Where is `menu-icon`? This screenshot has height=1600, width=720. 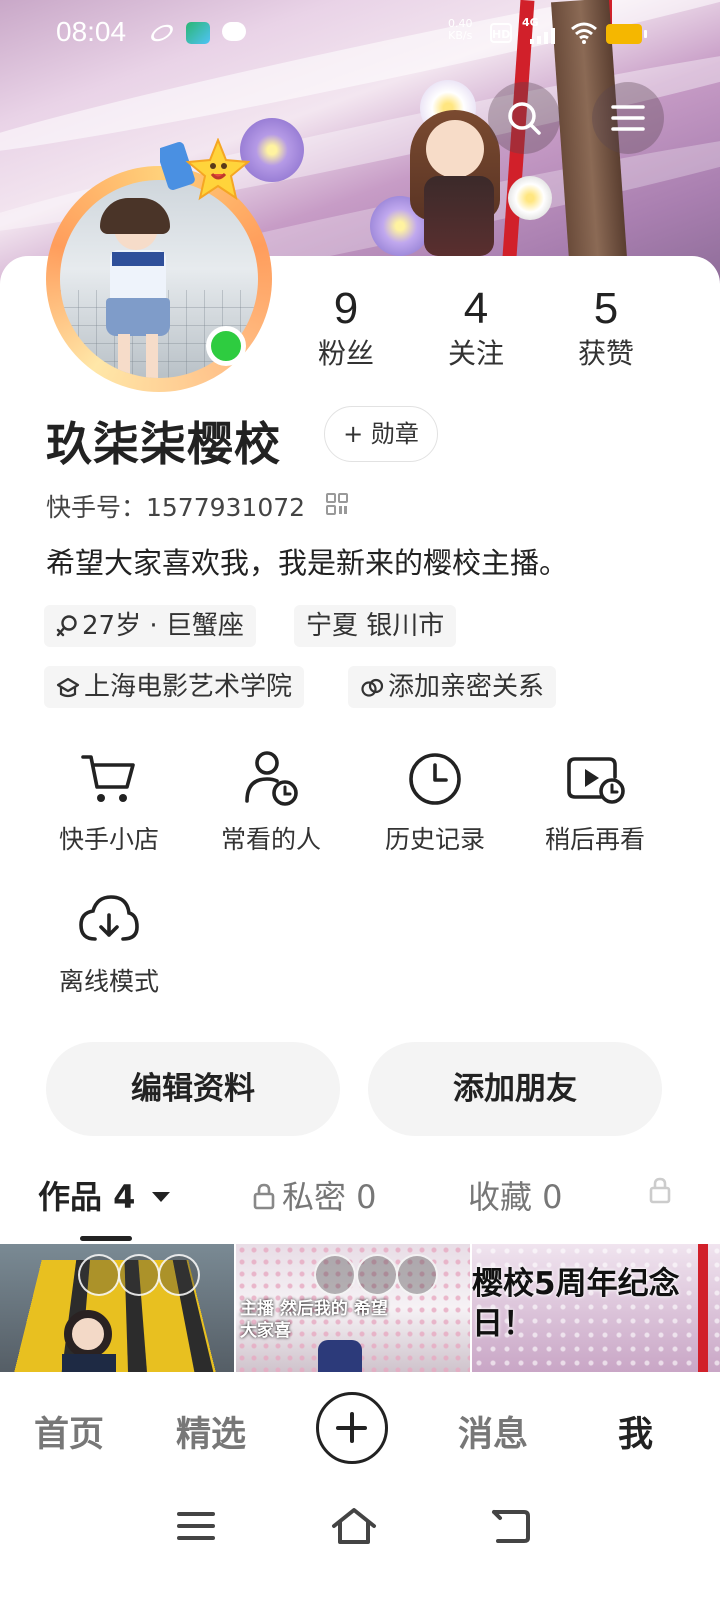
menu-icon is located at coordinates (628, 118).